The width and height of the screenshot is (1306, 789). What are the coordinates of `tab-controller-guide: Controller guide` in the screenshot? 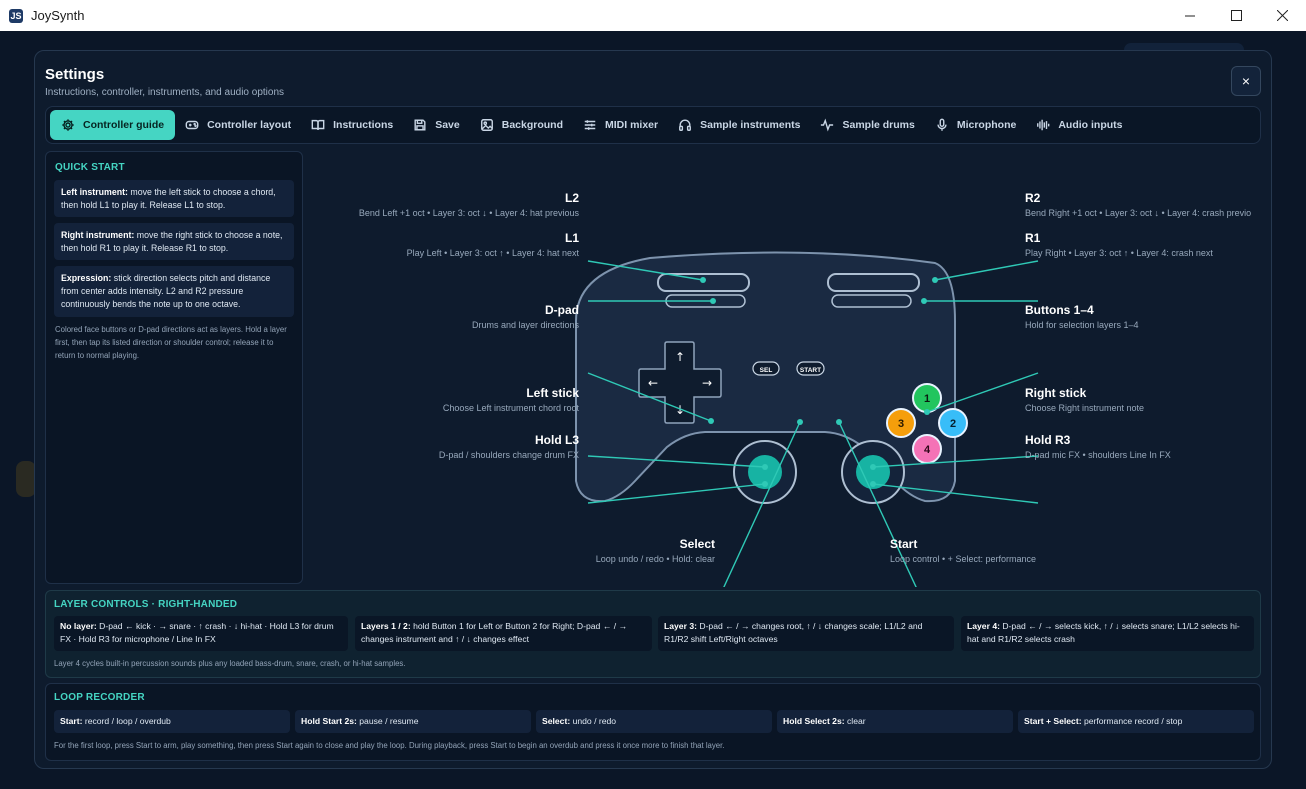 It's located at (113, 125).